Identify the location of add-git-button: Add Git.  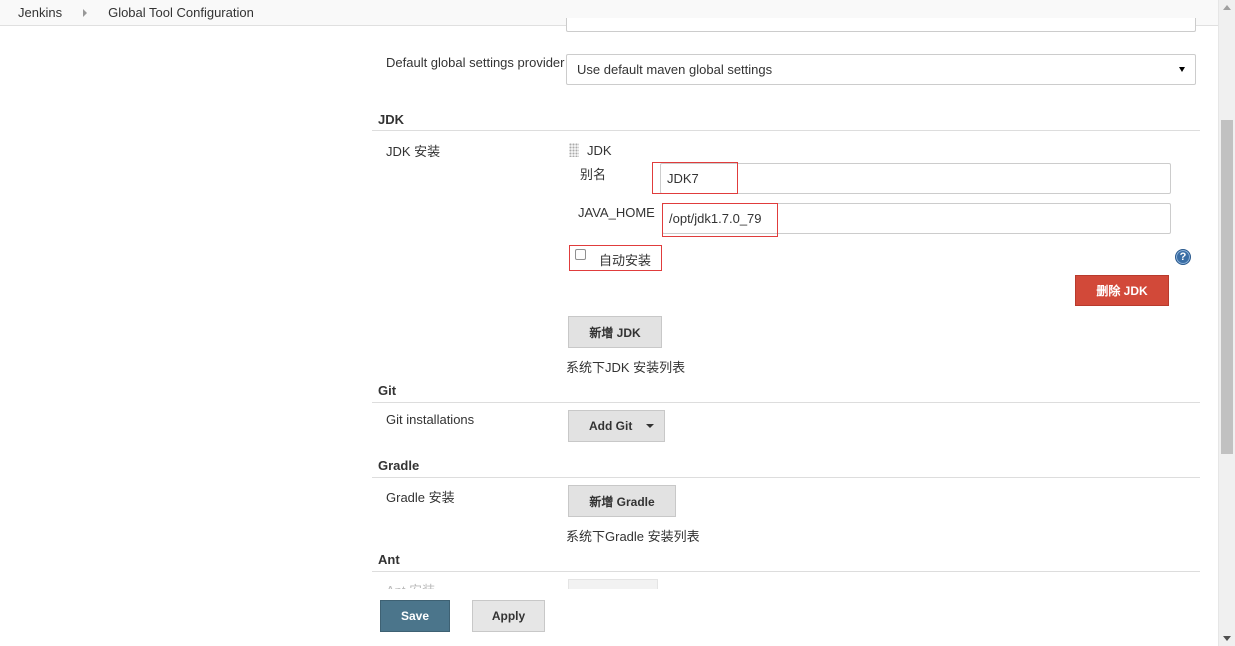
(616, 426).